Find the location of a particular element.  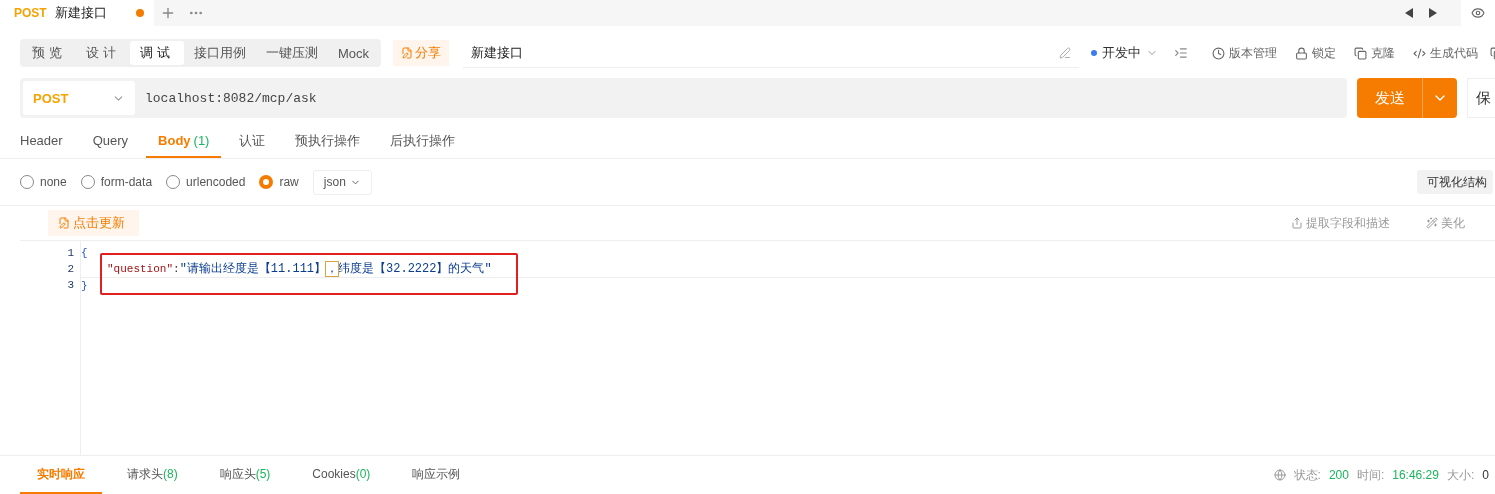

code-line: } is located at coordinates (85, 286).